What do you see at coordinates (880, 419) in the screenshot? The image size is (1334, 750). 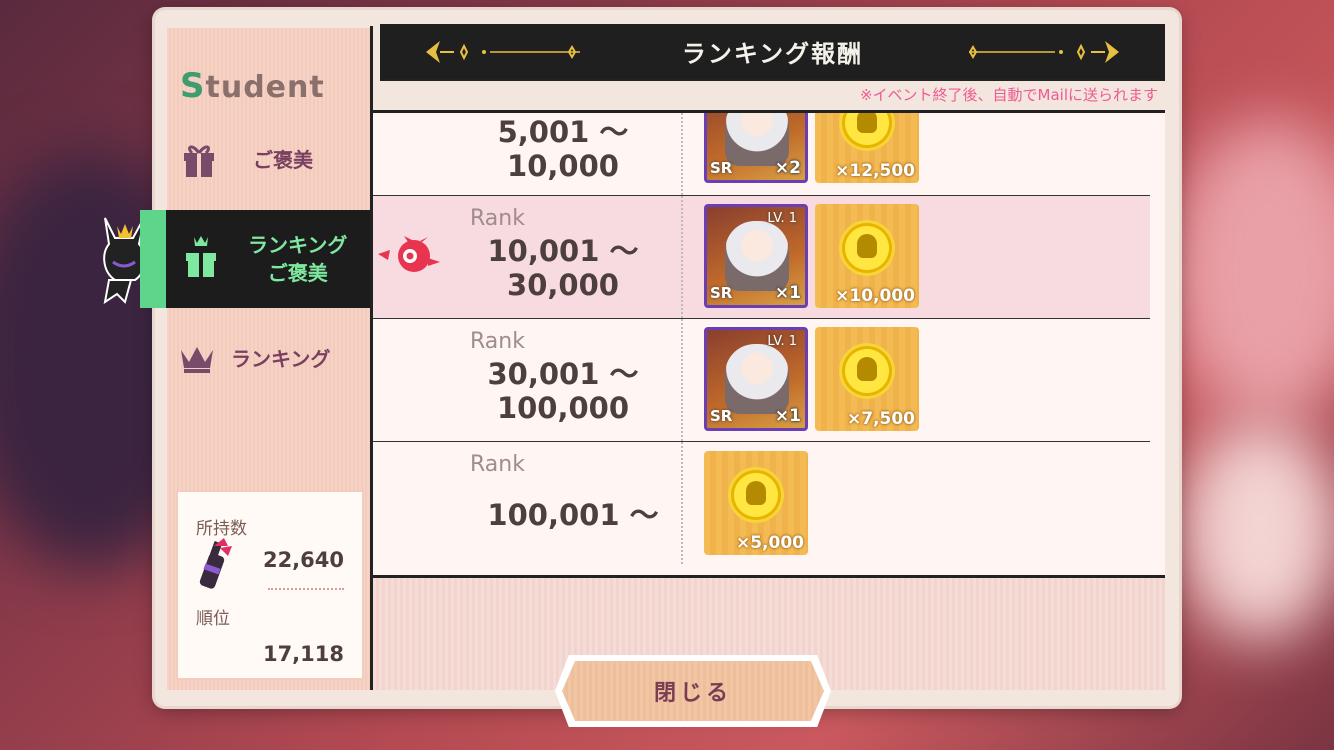 I see `reward-quantity: ×7,500` at bounding box center [880, 419].